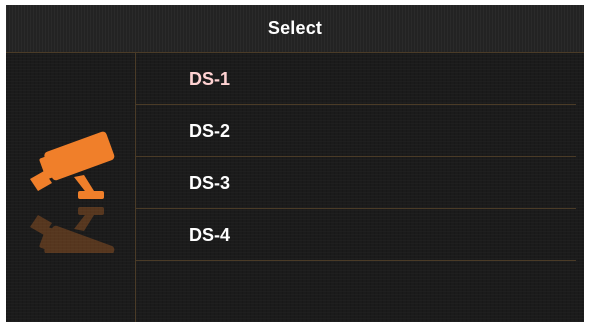 The image size is (590, 329). Describe the element at coordinates (356, 235) in the screenshot. I see `list-item-ds-4: DS-4` at that location.